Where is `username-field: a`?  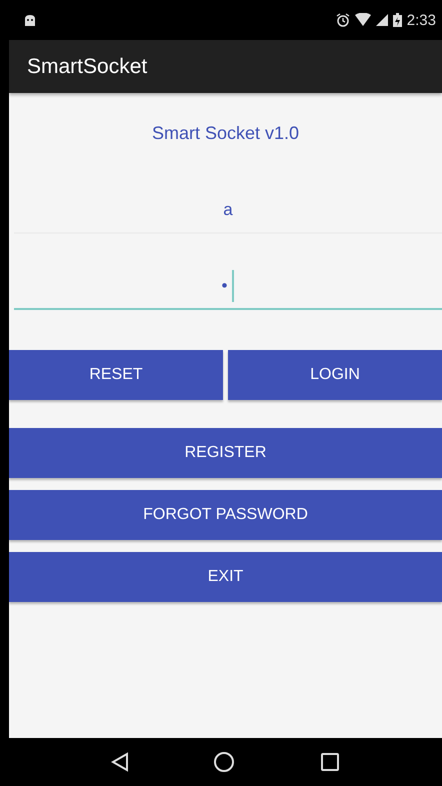
username-field: a is located at coordinates (228, 211).